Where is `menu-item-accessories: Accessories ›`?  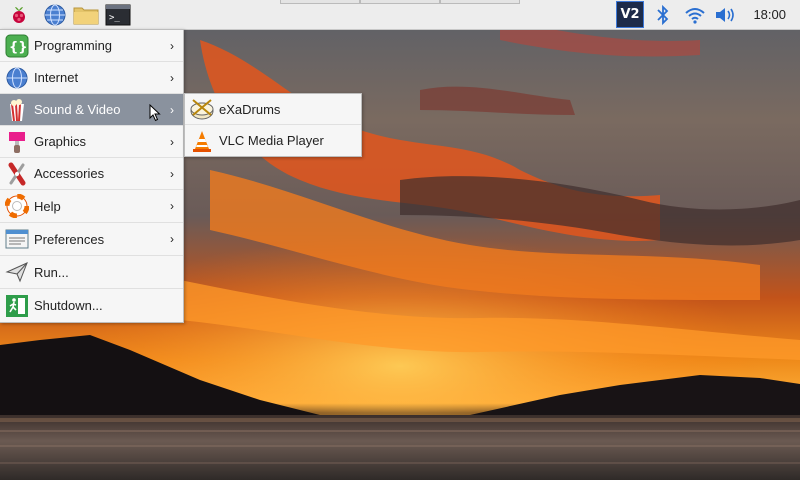
menu-item-accessories: Accessories › is located at coordinates (91, 174).